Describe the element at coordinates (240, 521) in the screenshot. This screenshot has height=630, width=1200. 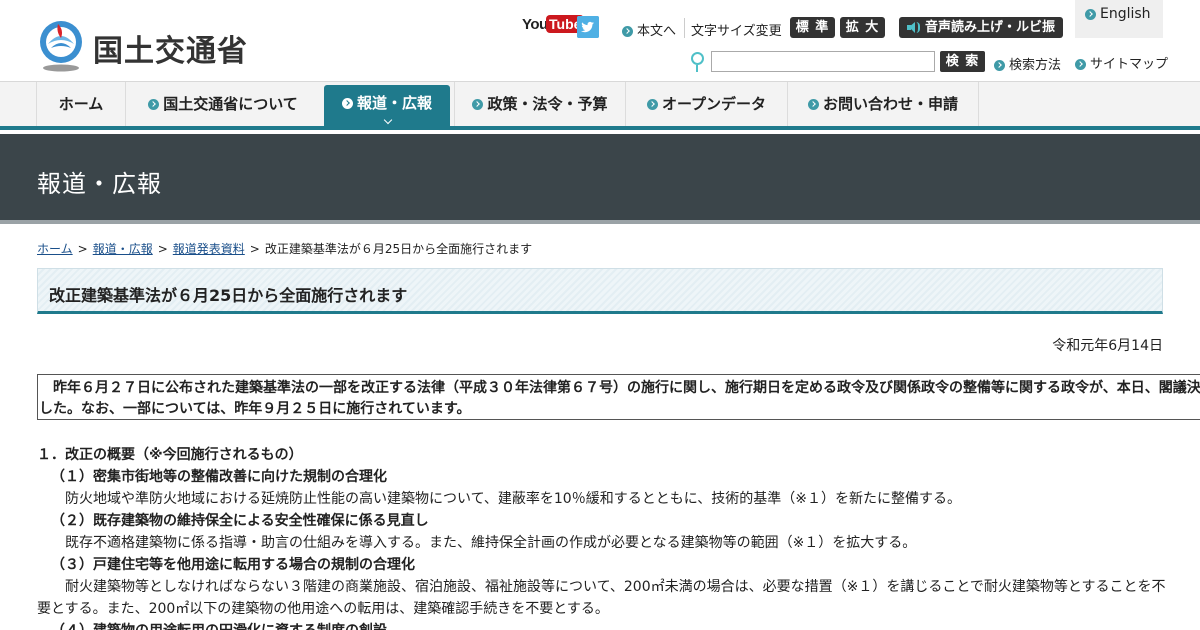
I see `item-heading: （２）既存建築物の維持保全による安全性確保に係る見直し` at that location.